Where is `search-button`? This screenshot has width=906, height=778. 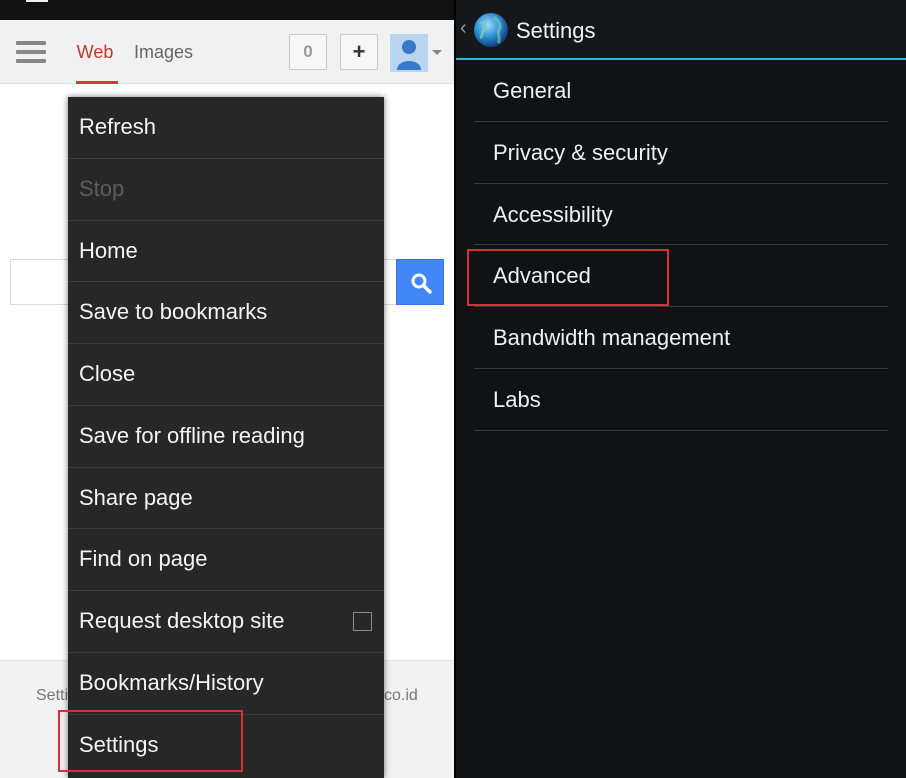 search-button is located at coordinates (420, 282).